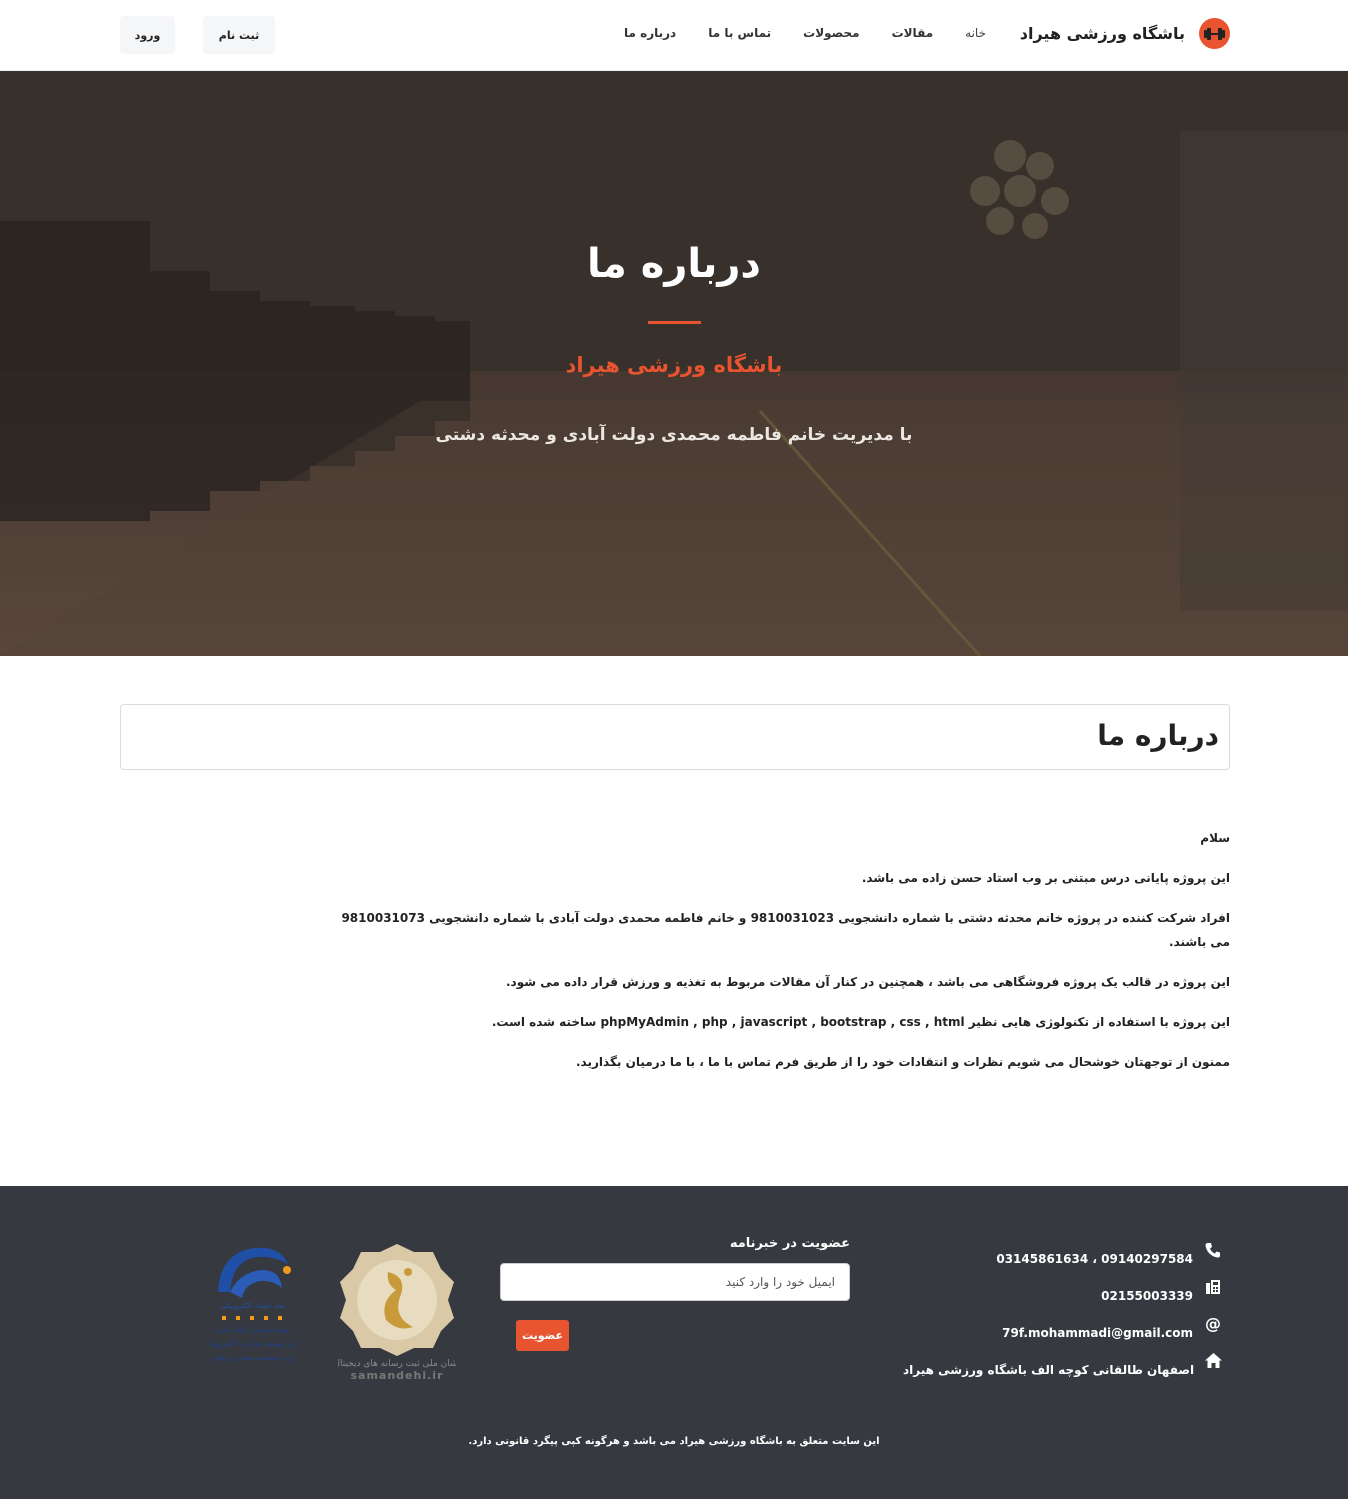 This screenshot has height=1499, width=1348. What do you see at coordinates (253, 1330) in the screenshot?
I see `svg-text: جهت اطمینان کلیک نمایید` at bounding box center [253, 1330].